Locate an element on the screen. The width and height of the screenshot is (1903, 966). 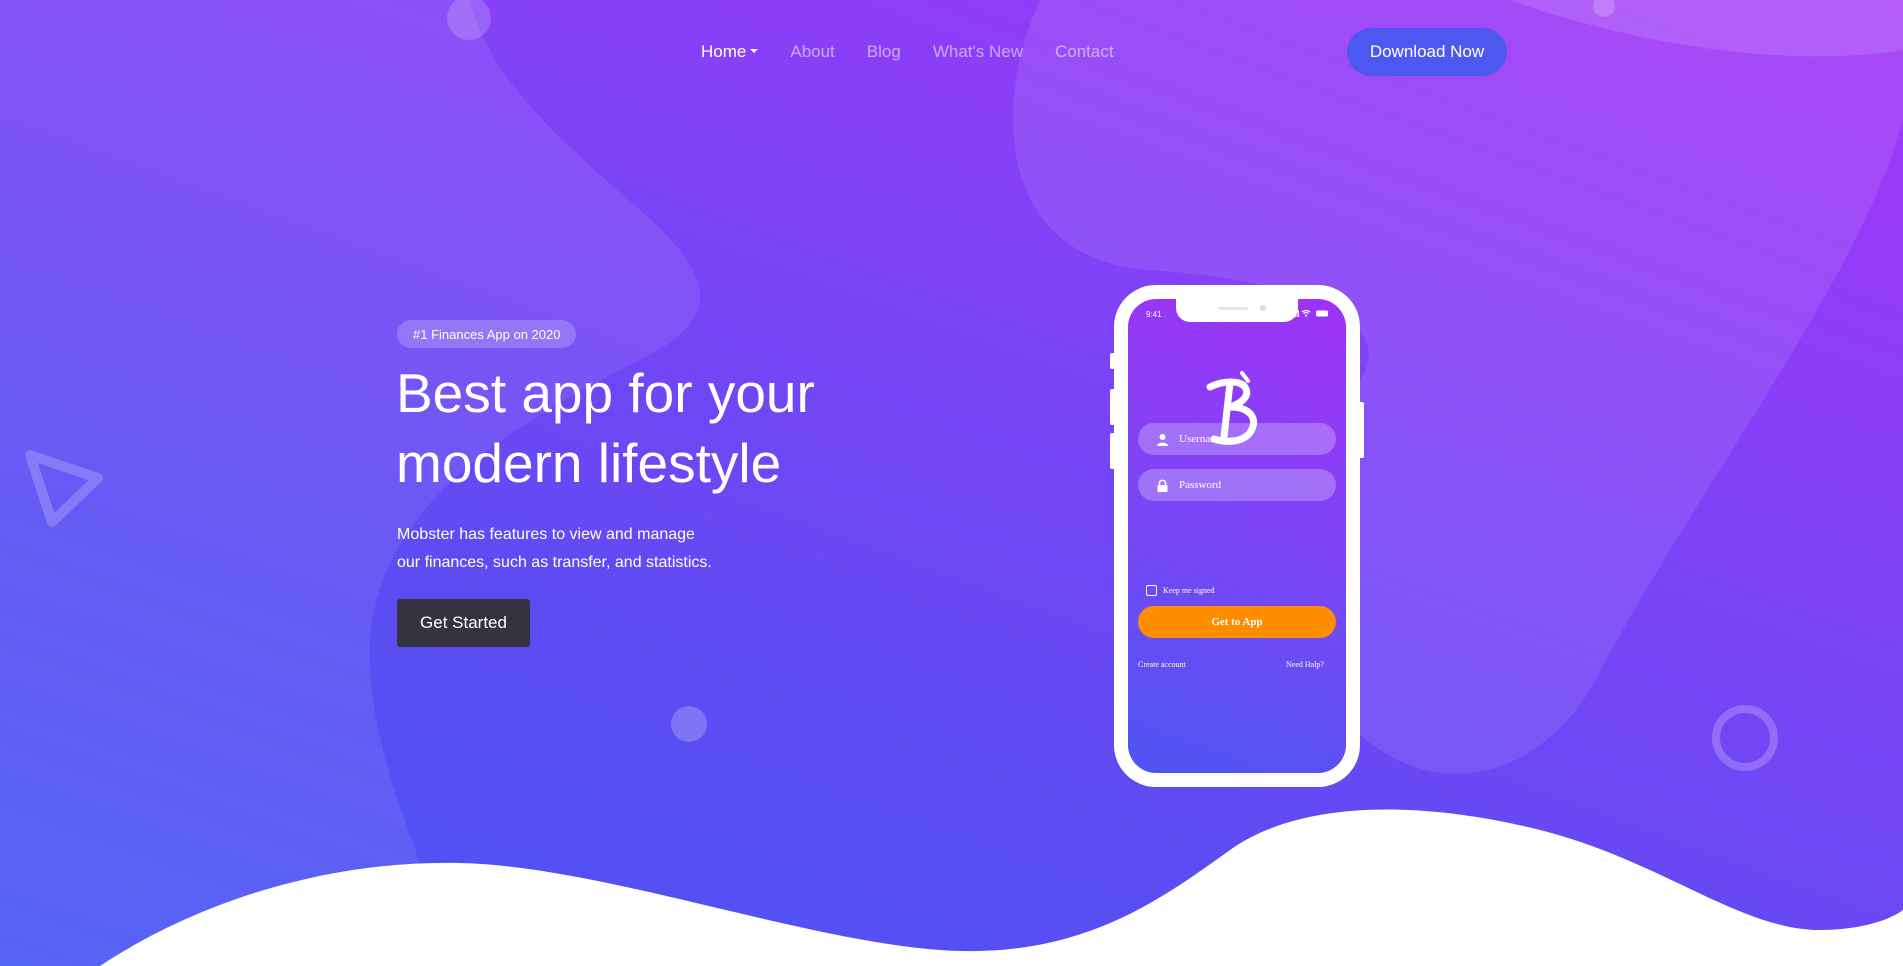
status-time: 9:41 is located at coordinates (1154, 314).